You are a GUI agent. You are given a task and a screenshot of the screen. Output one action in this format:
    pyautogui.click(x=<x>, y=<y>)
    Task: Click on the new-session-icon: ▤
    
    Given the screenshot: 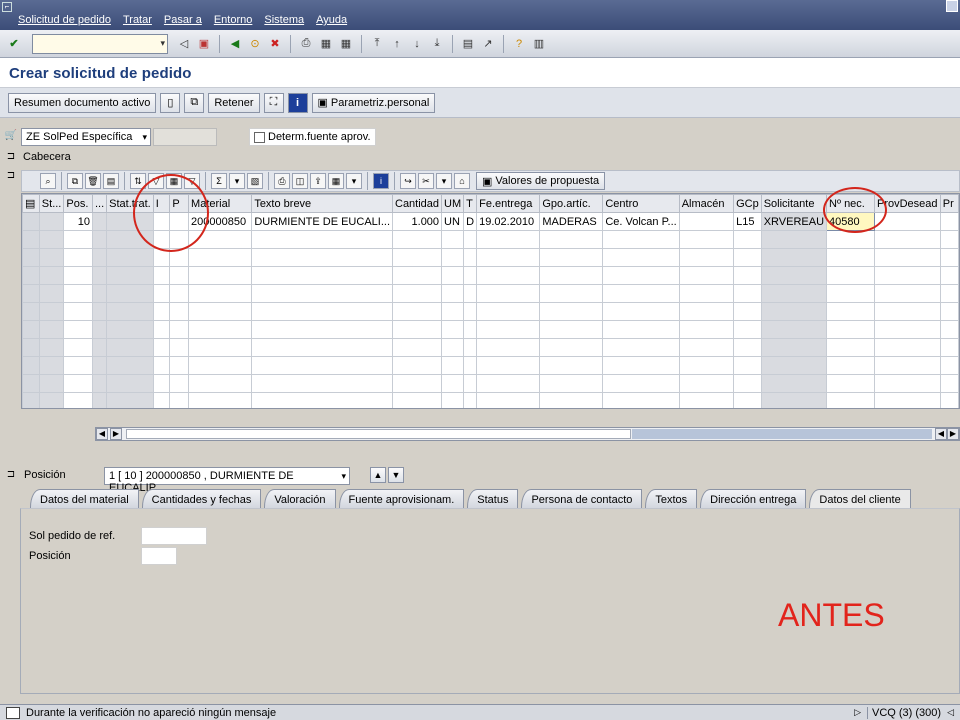 What is the action you would take?
    pyautogui.click(x=468, y=44)
    